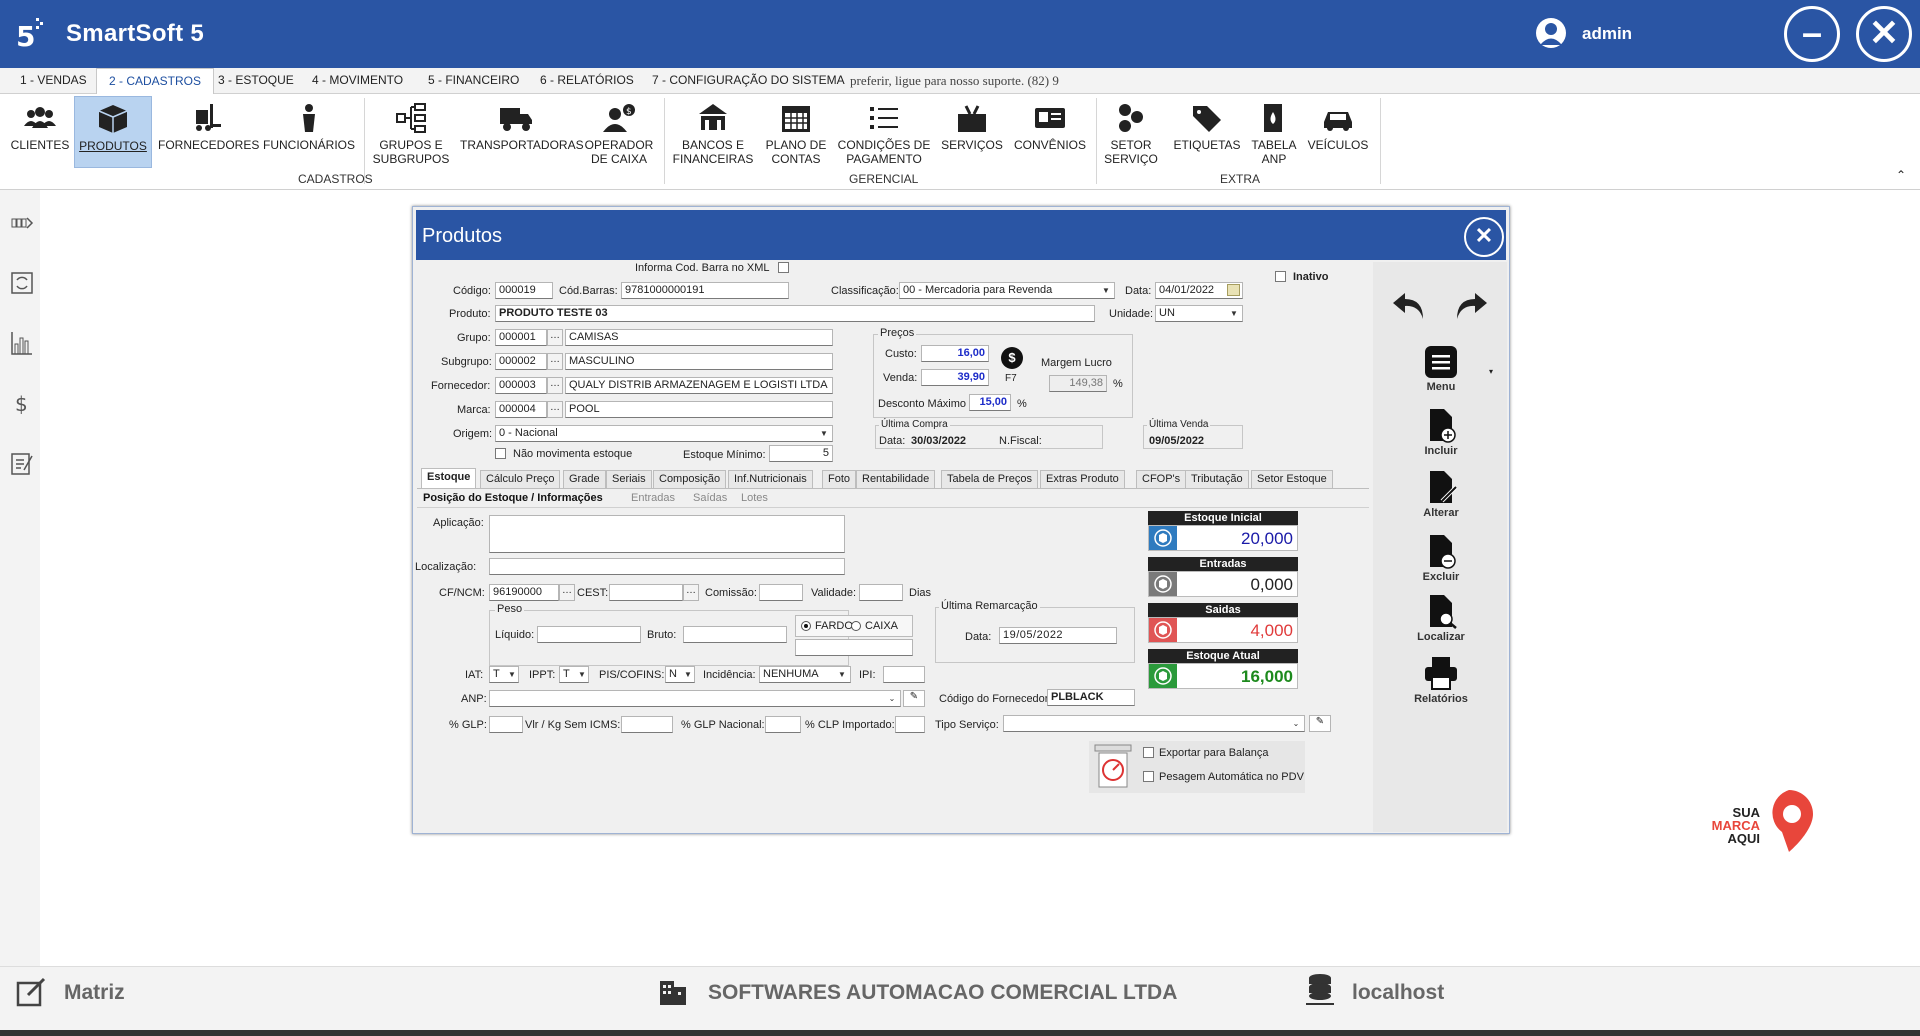  I want to click on tab-tabela-precos: Tabela de Preços, so click(989, 479).